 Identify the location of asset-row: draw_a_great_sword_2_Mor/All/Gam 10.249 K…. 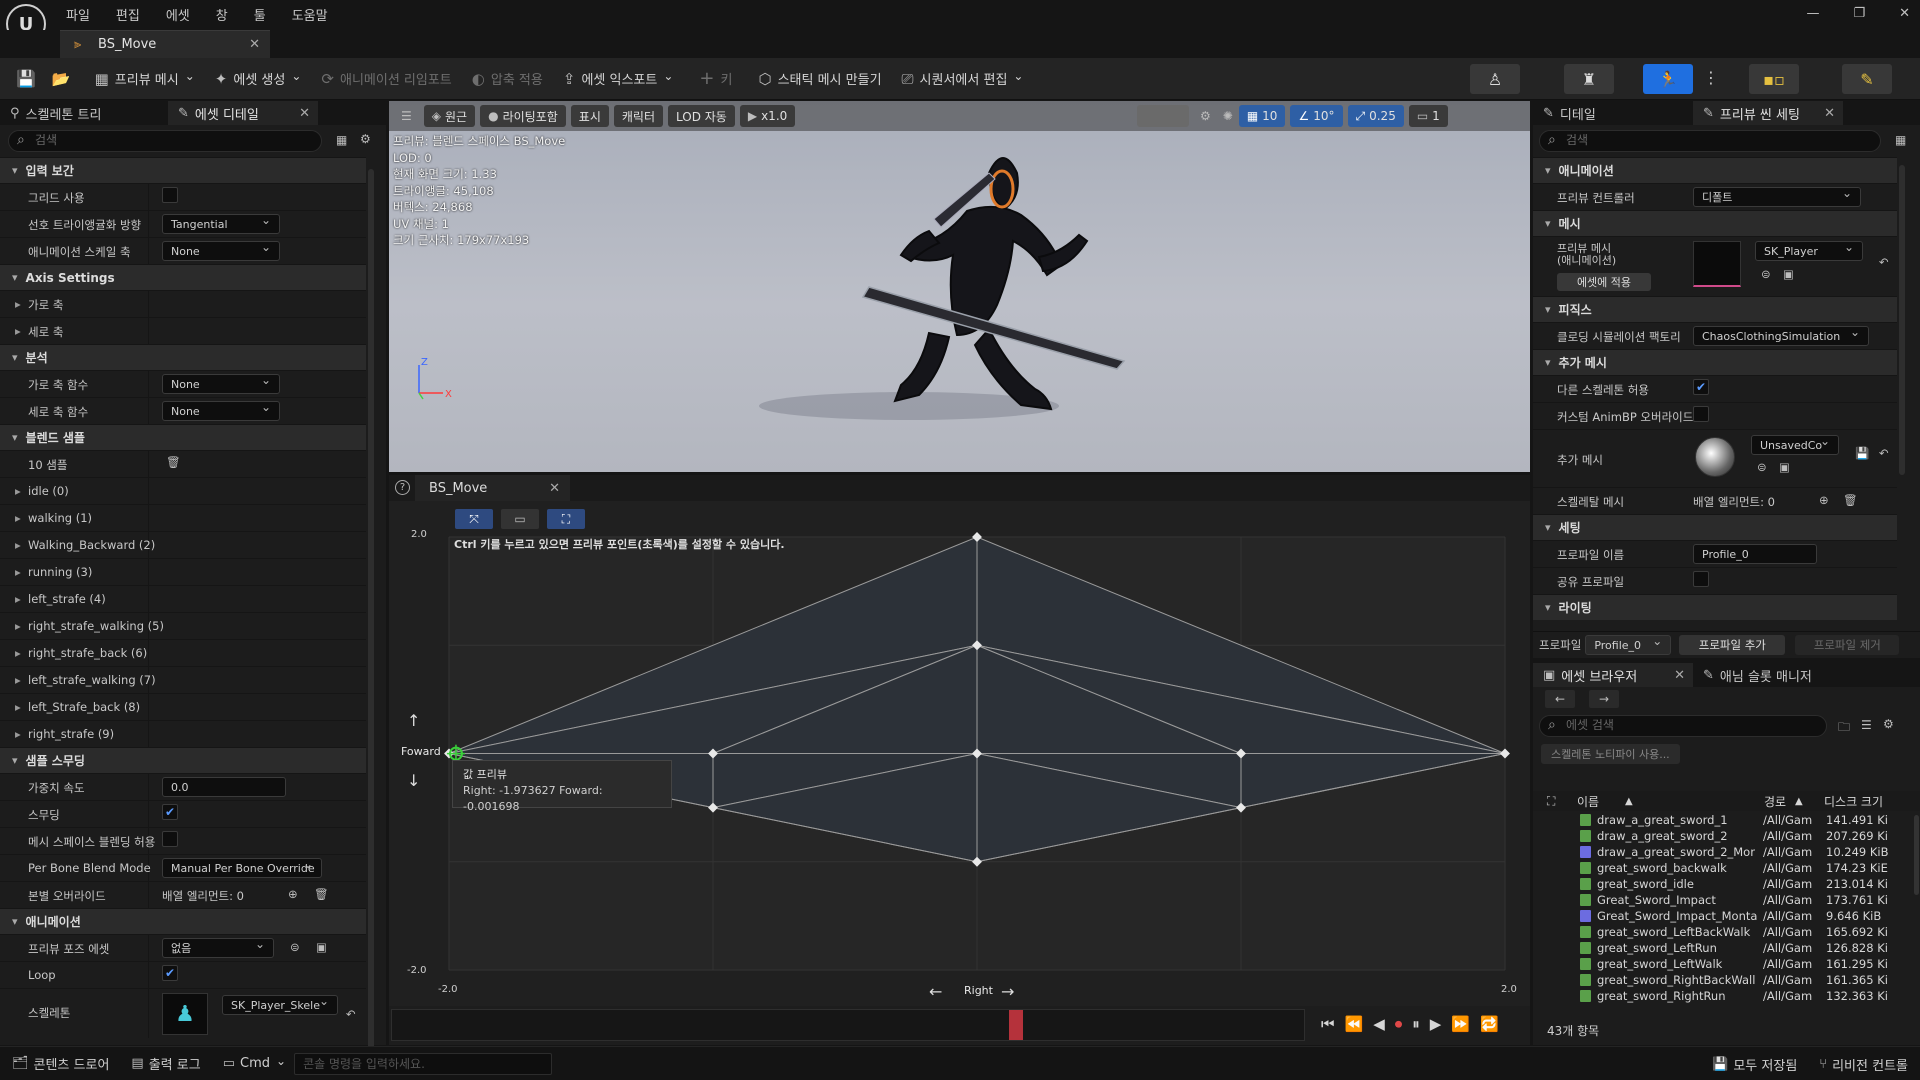
(1722, 852).